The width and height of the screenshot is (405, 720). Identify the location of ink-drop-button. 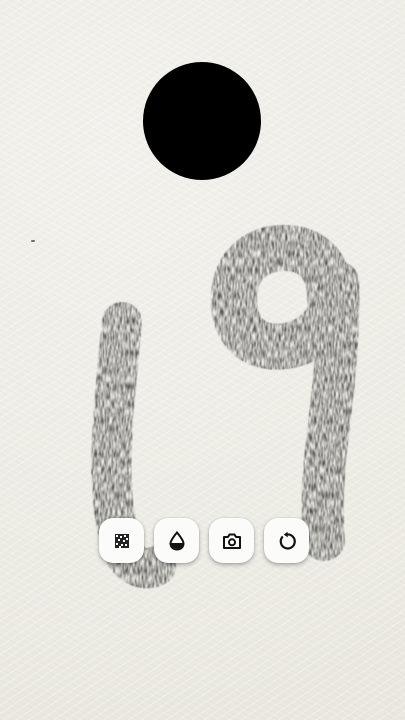
(176, 540).